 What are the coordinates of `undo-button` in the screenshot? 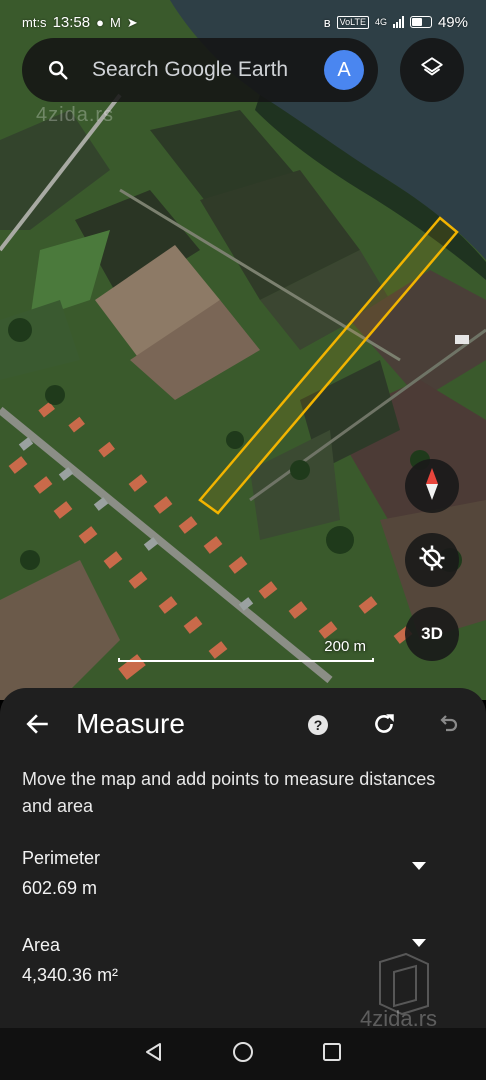 It's located at (448, 726).